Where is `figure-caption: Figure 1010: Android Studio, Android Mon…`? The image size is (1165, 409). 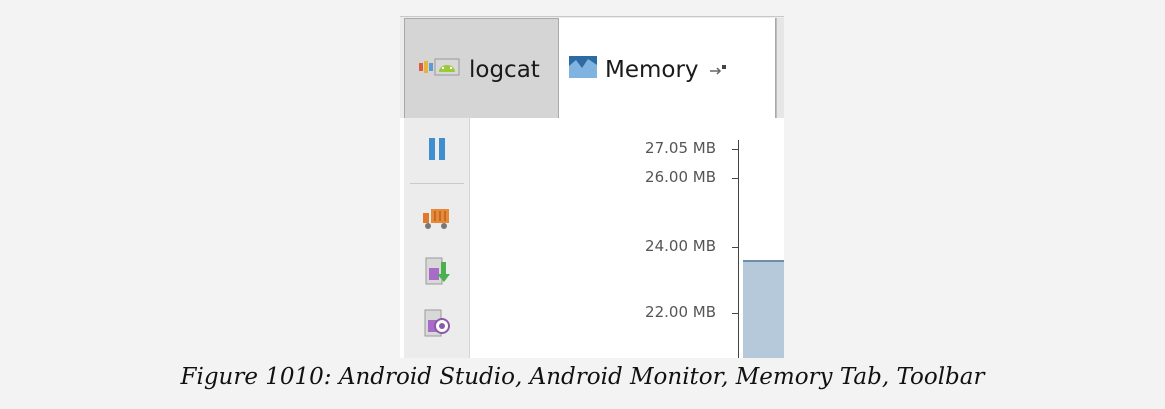 figure-caption: Figure 1010: Android Studio, Android Mon… is located at coordinates (582, 377).